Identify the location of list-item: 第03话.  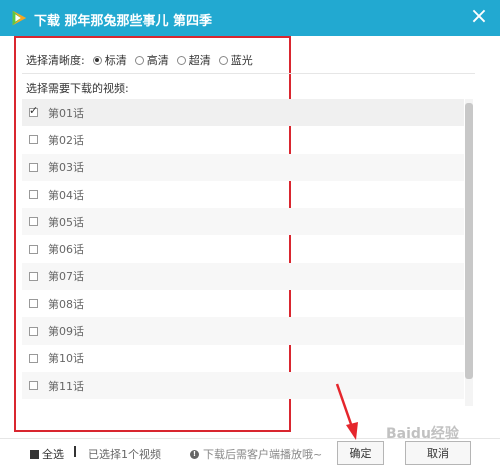
(243, 167).